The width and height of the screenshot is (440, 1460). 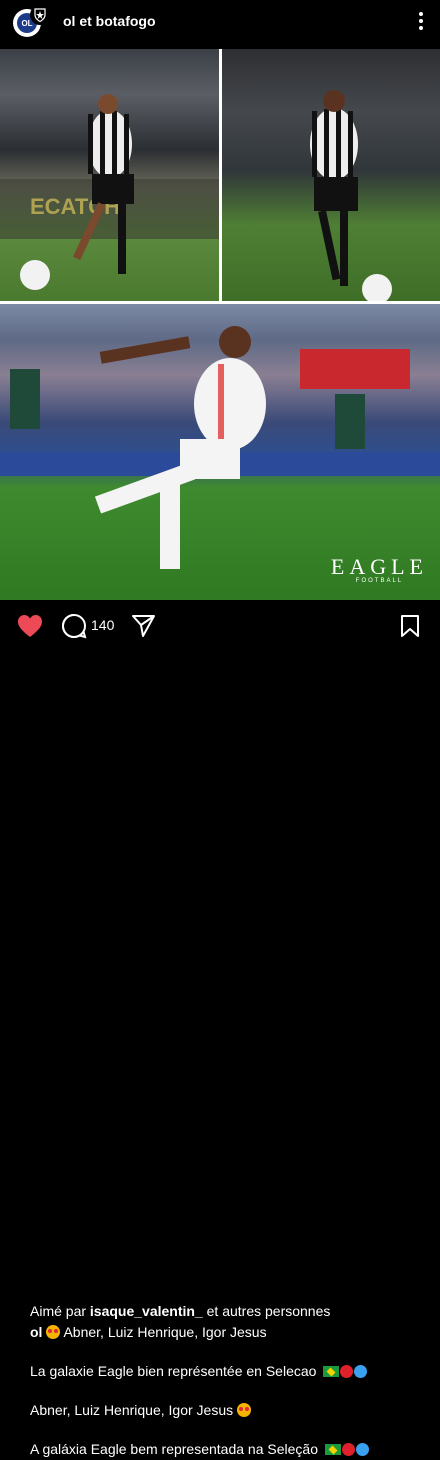 I want to click on watermark-main: EAGLE, so click(x=379, y=566).